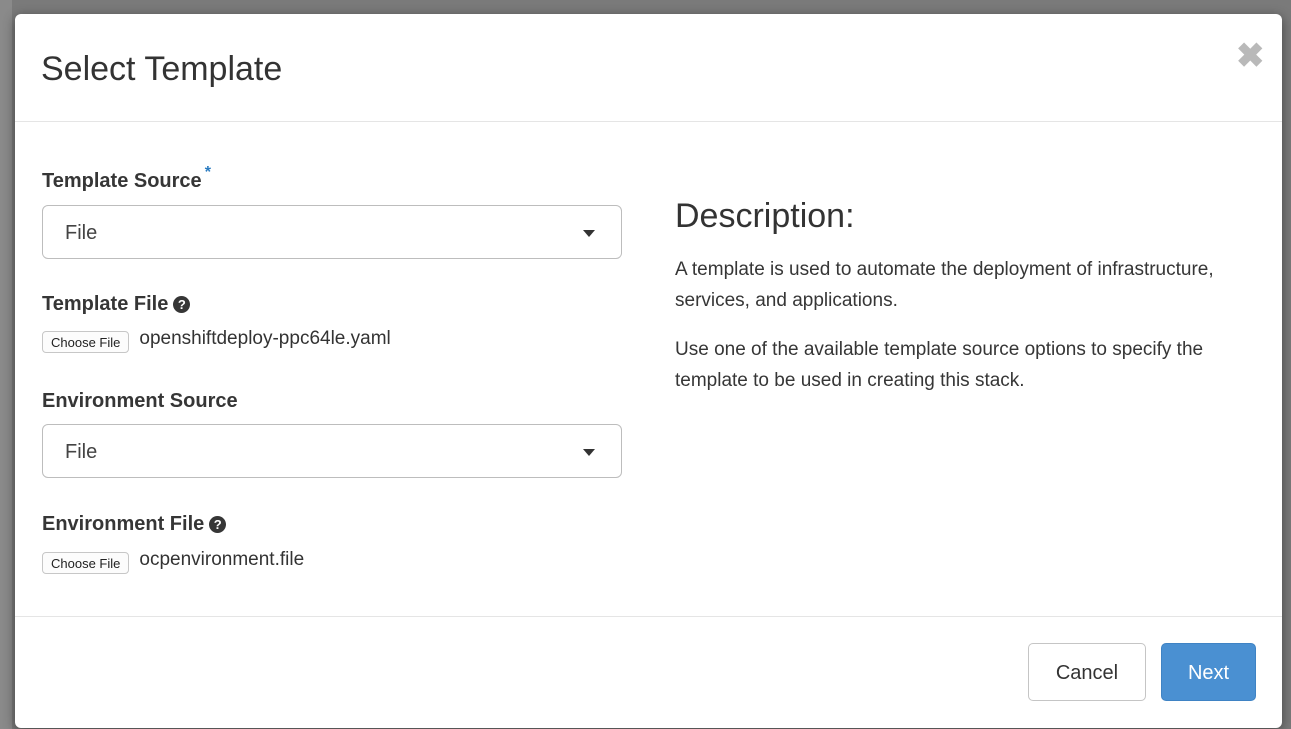  Describe the element at coordinates (1250, 56) in the screenshot. I see `close-icon: ✖` at that location.